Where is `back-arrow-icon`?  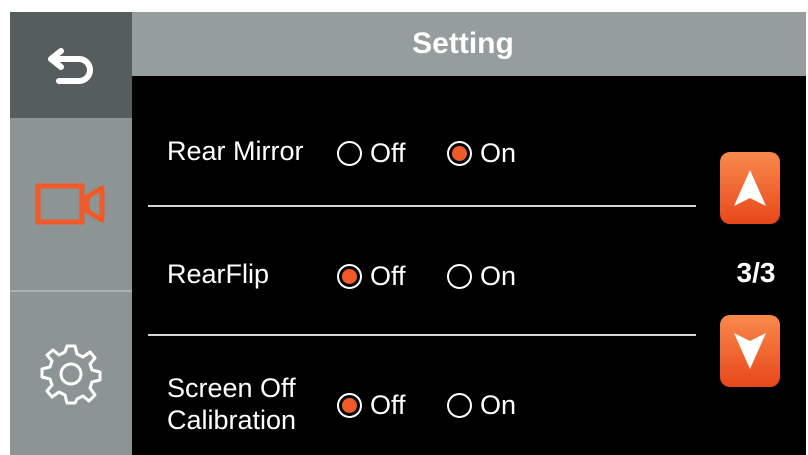
back-arrow-icon is located at coordinates (70, 66).